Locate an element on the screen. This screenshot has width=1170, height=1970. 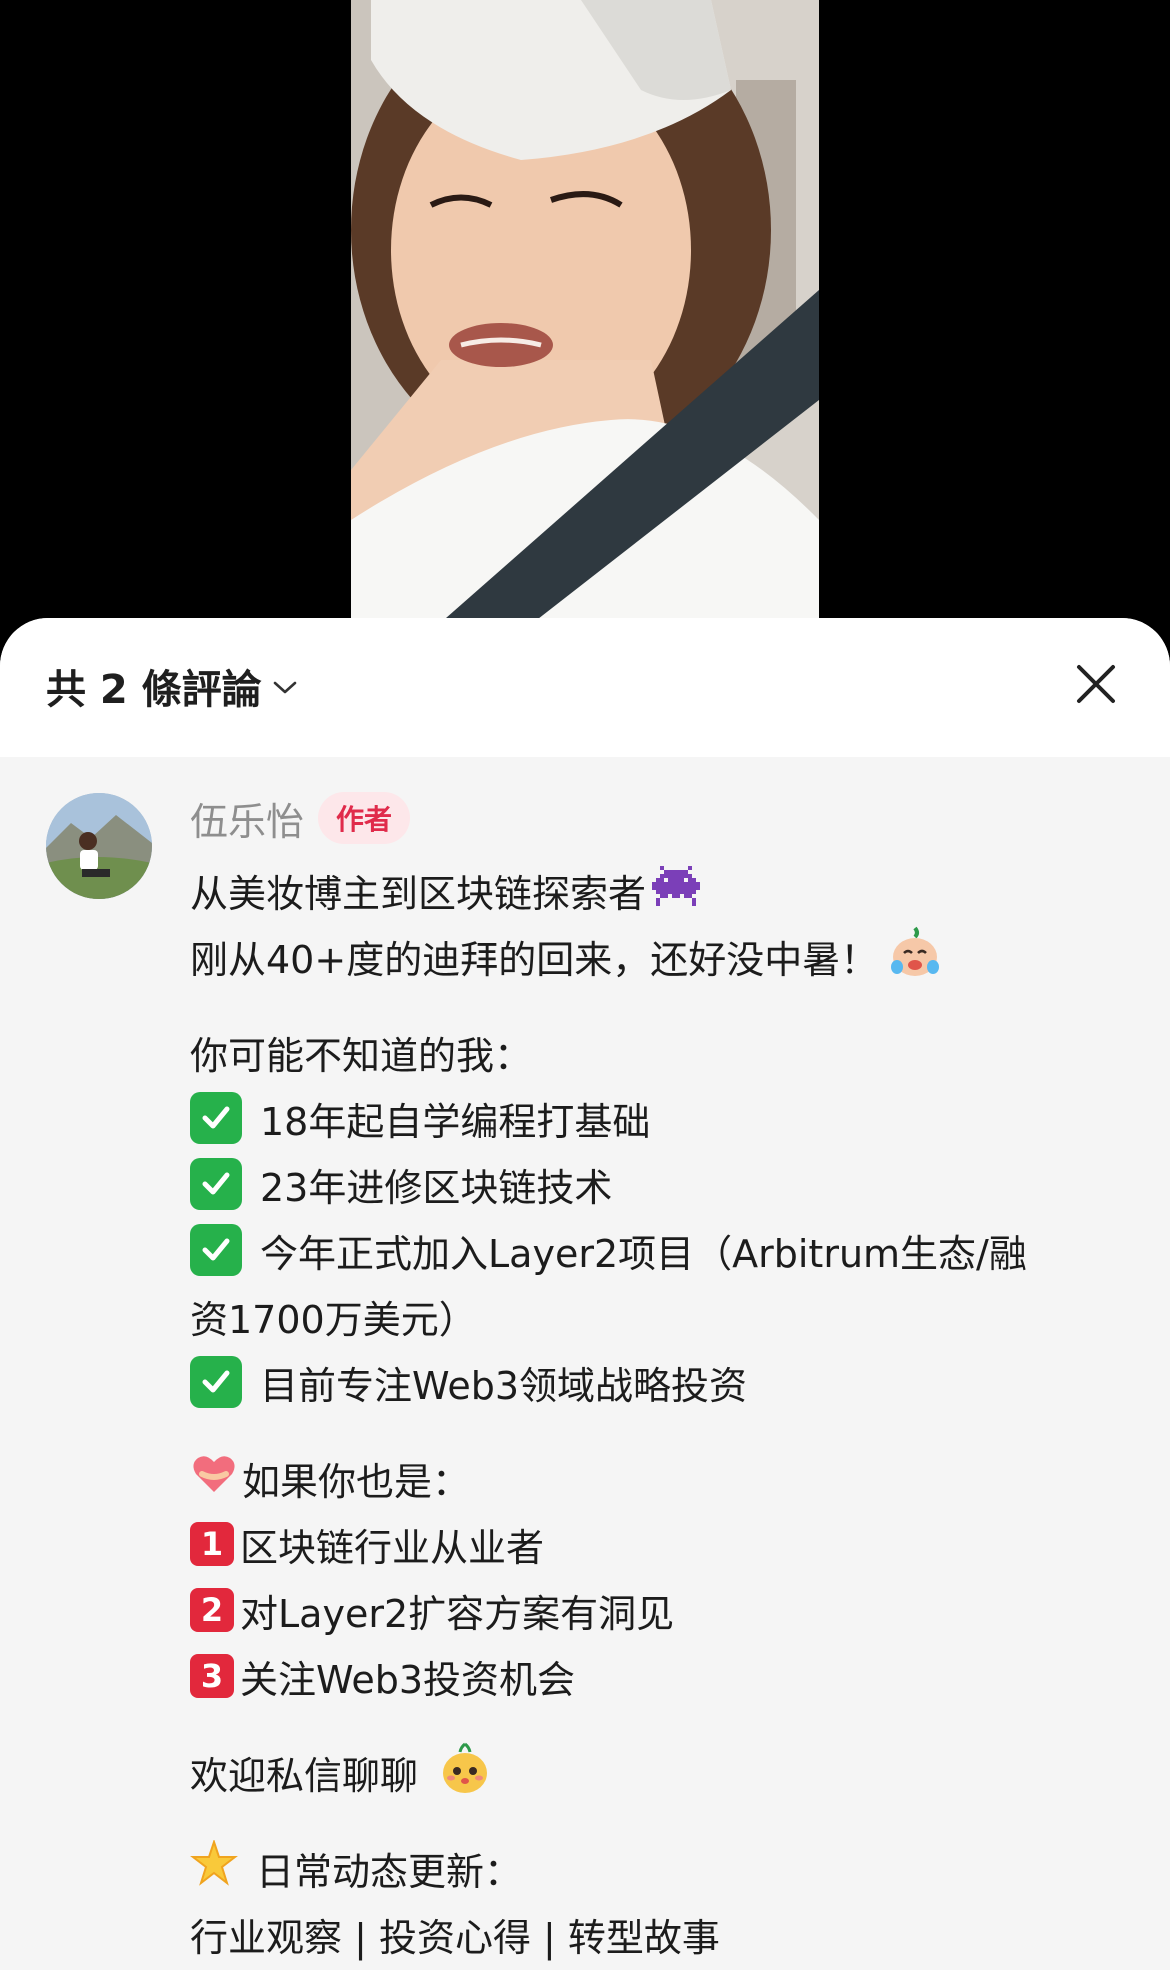
close-button is located at coordinates (1096, 686).